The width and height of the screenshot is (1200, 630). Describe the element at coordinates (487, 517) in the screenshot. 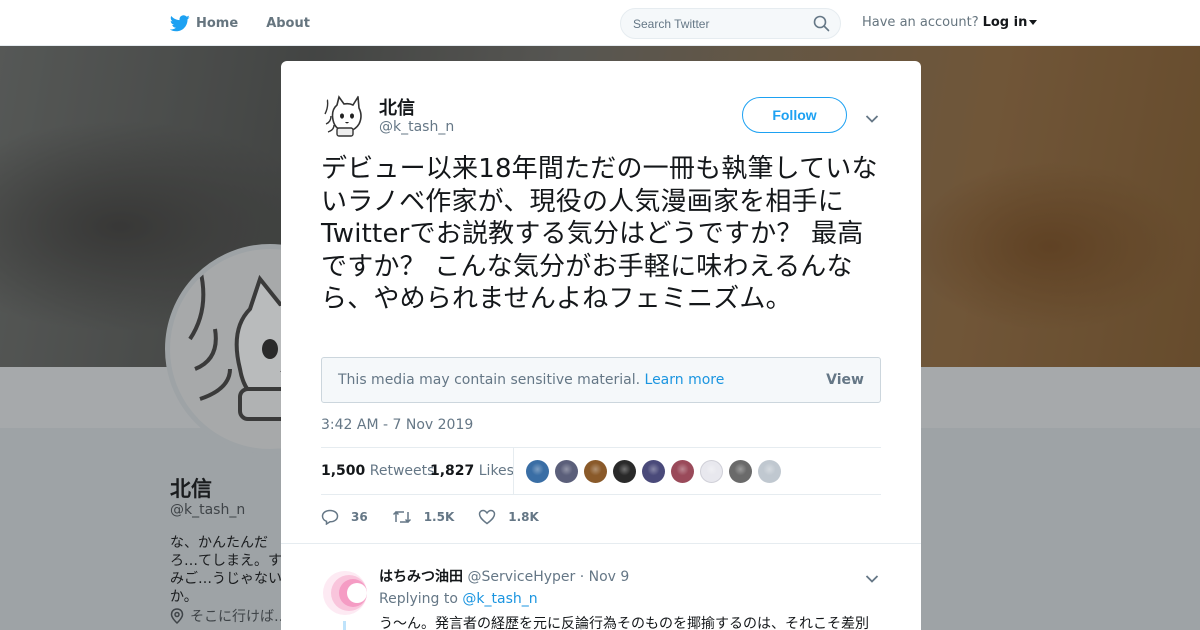

I see `heart-icon` at that location.